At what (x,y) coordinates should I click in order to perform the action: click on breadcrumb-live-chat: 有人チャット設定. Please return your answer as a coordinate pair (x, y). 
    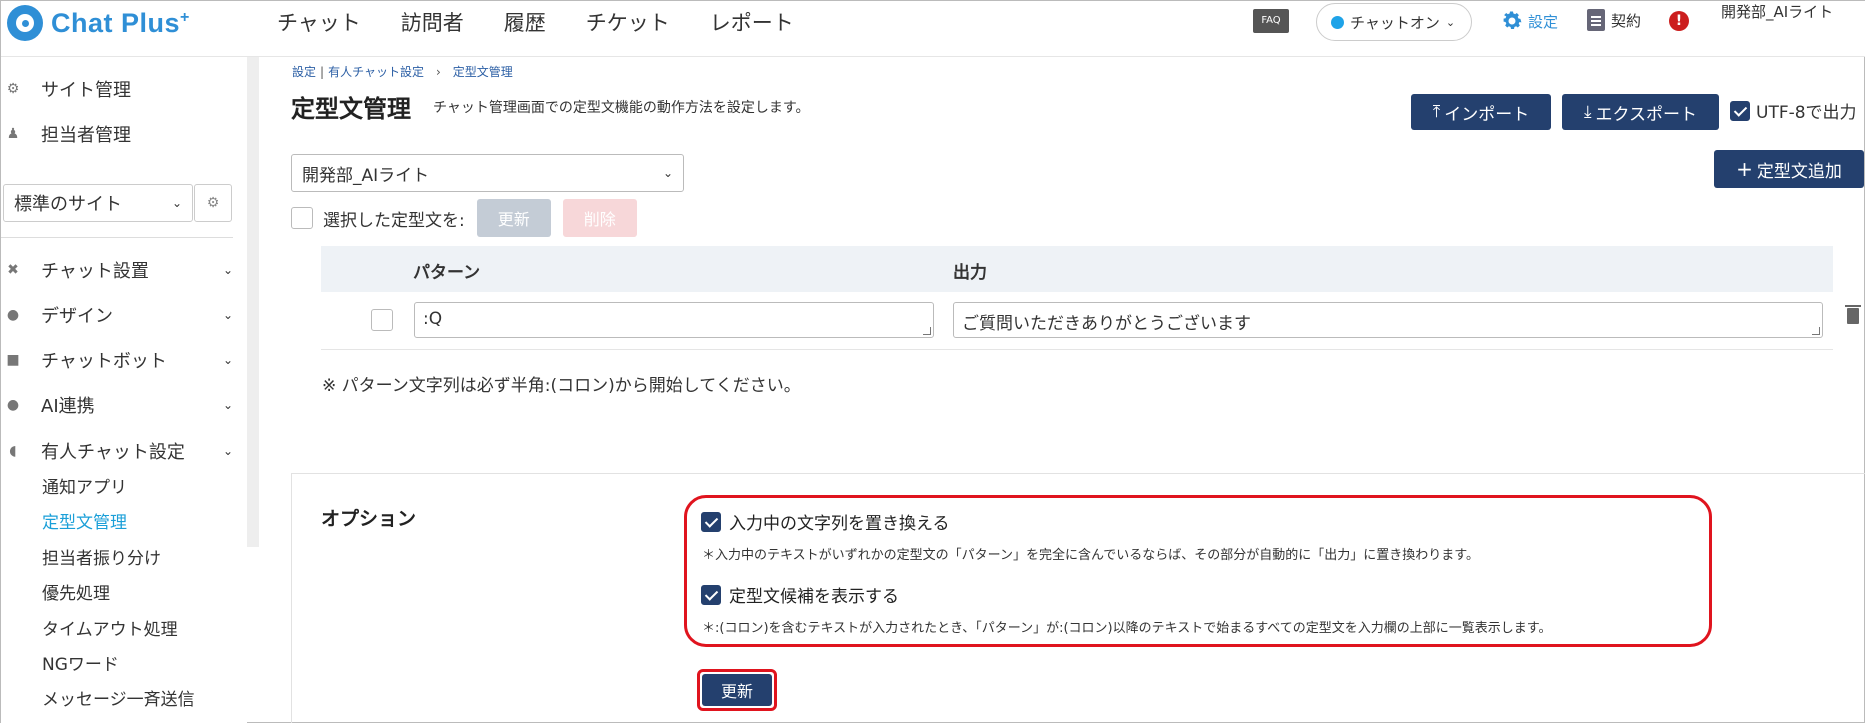
    Looking at the image, I should click on (376, 72).